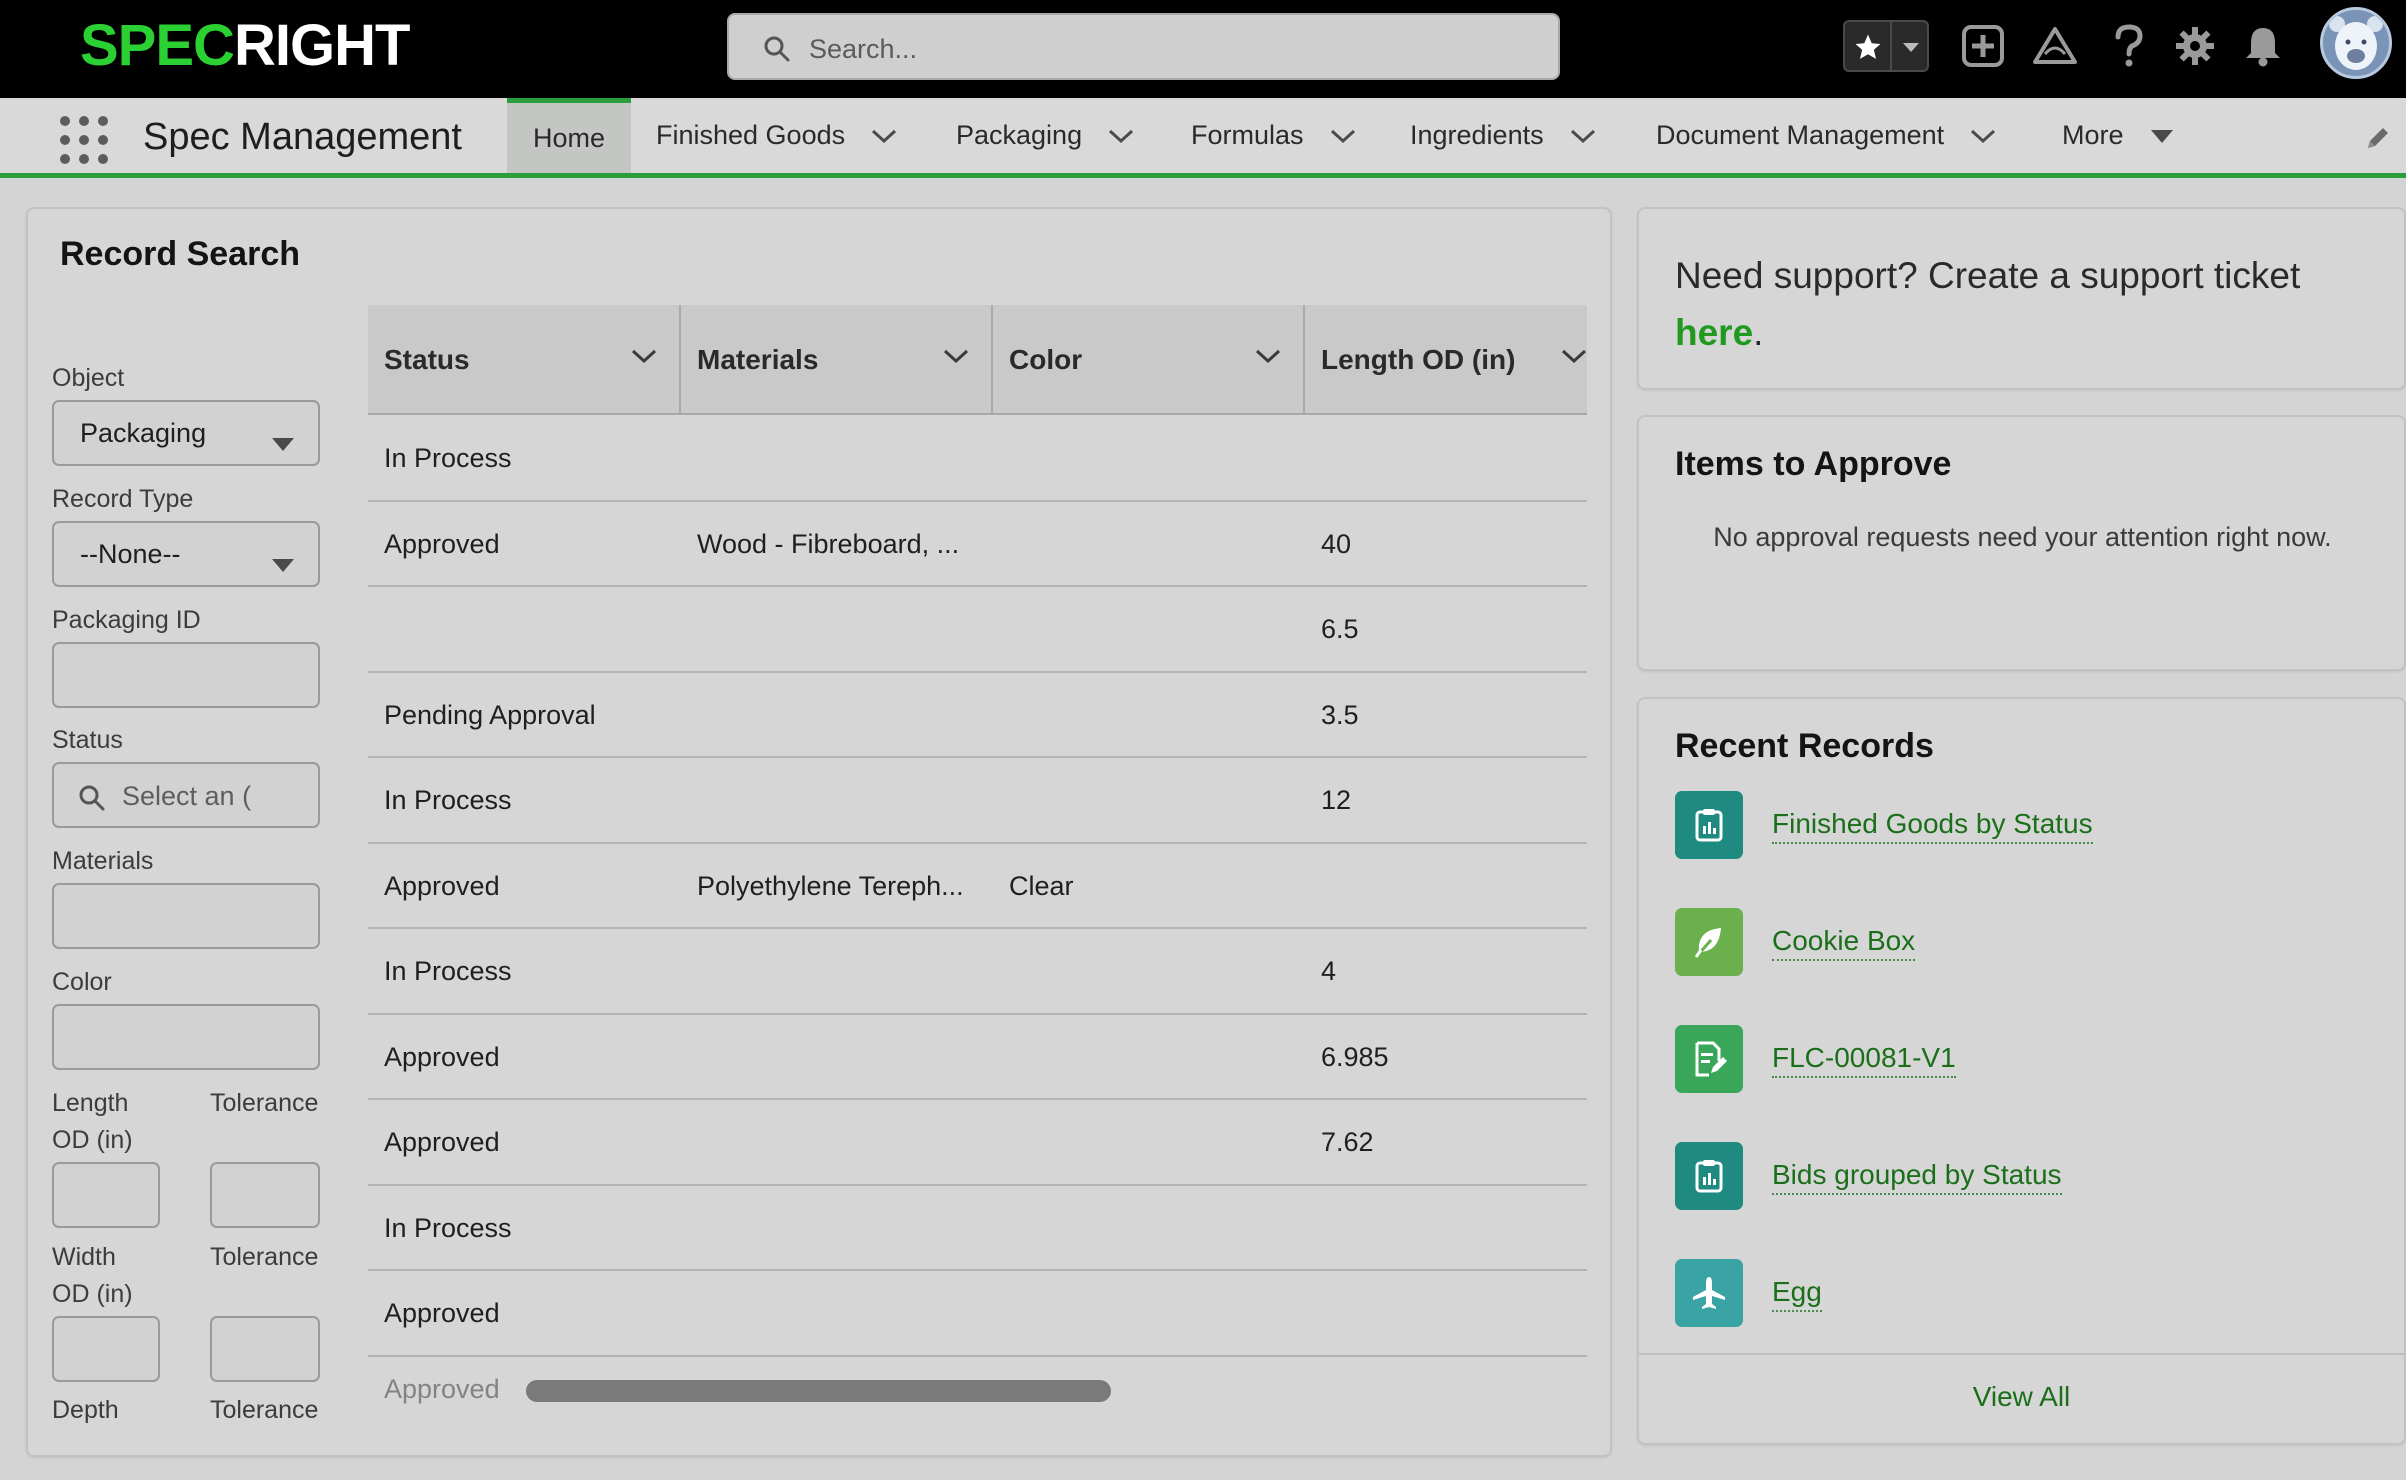 Image resolution: width=2406 pixels, height=1480 pixels. Describe the element at coordinates (1844, 943) in the screenshot. I see `recent-record-link: Cookie Box` at that location.